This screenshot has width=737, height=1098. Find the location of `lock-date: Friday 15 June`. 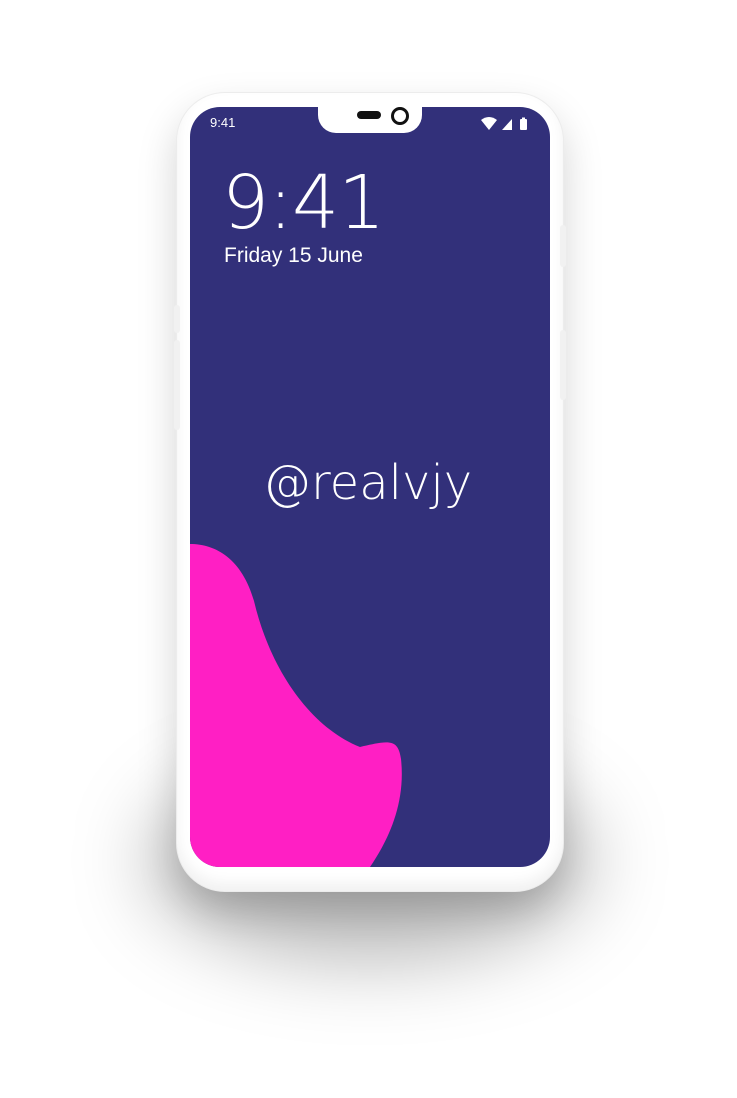

lock-date: Friday 15 June is located at coordinates (293, 255).